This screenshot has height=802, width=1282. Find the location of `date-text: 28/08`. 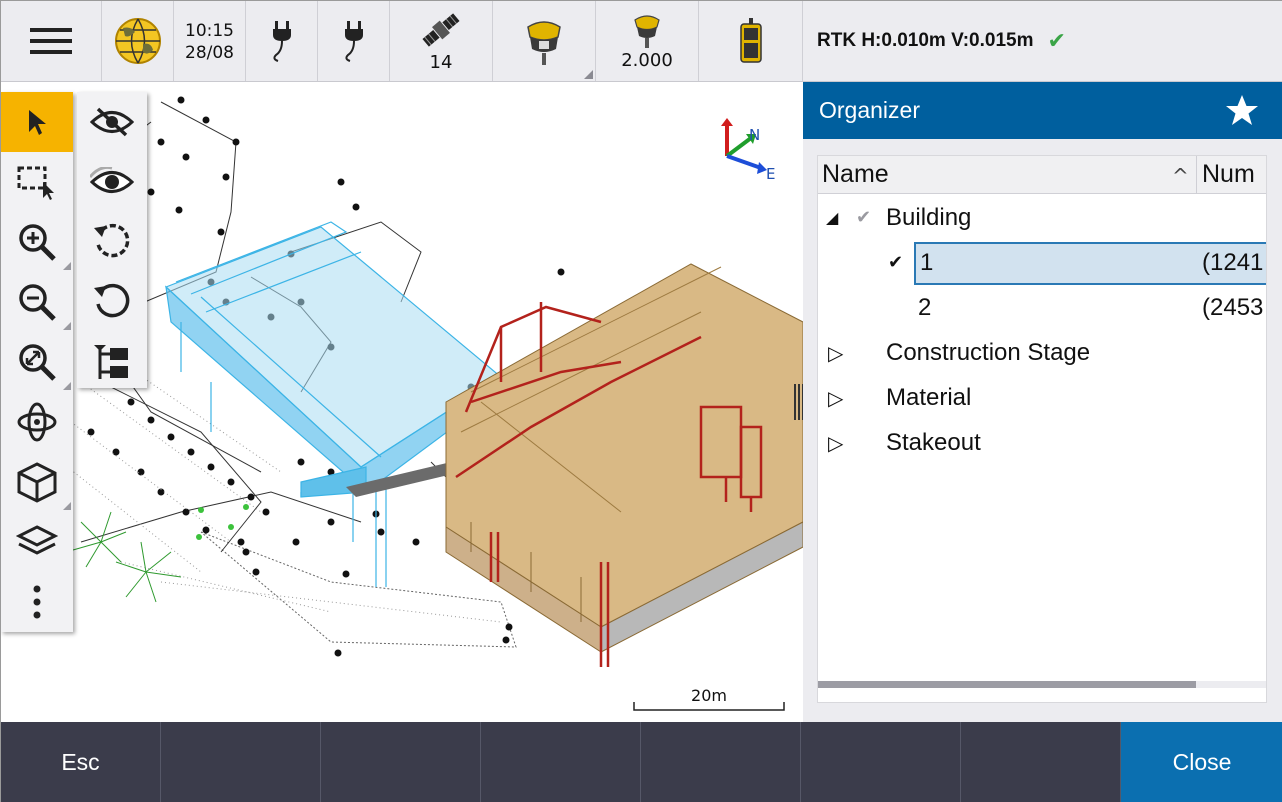

date-text: 28/08 is located at coordinates (209, 53).